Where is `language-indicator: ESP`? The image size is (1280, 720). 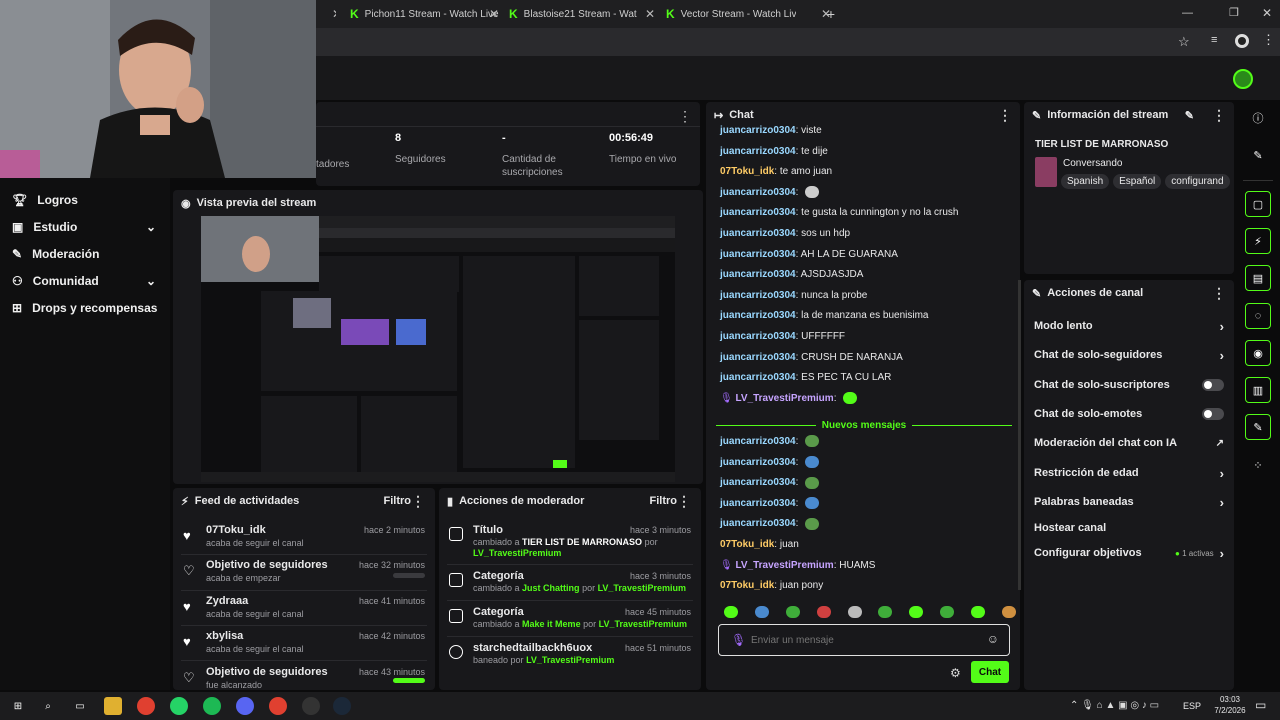 language-indicator: ESP is located at coordinates (1192, 706).